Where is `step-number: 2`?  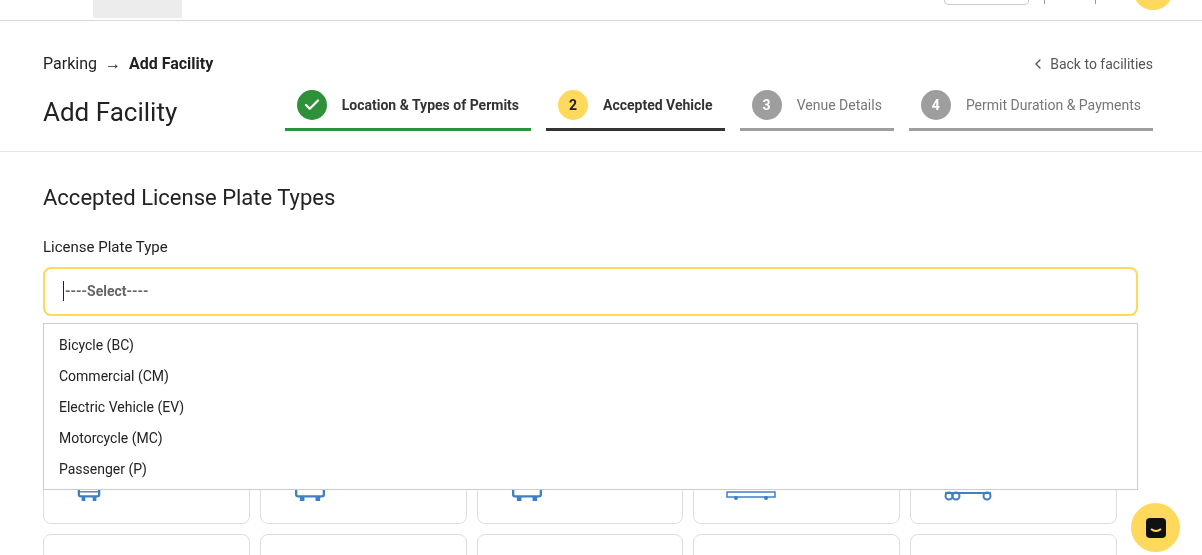
step-number: 2 is located at coordinates (573, 105).